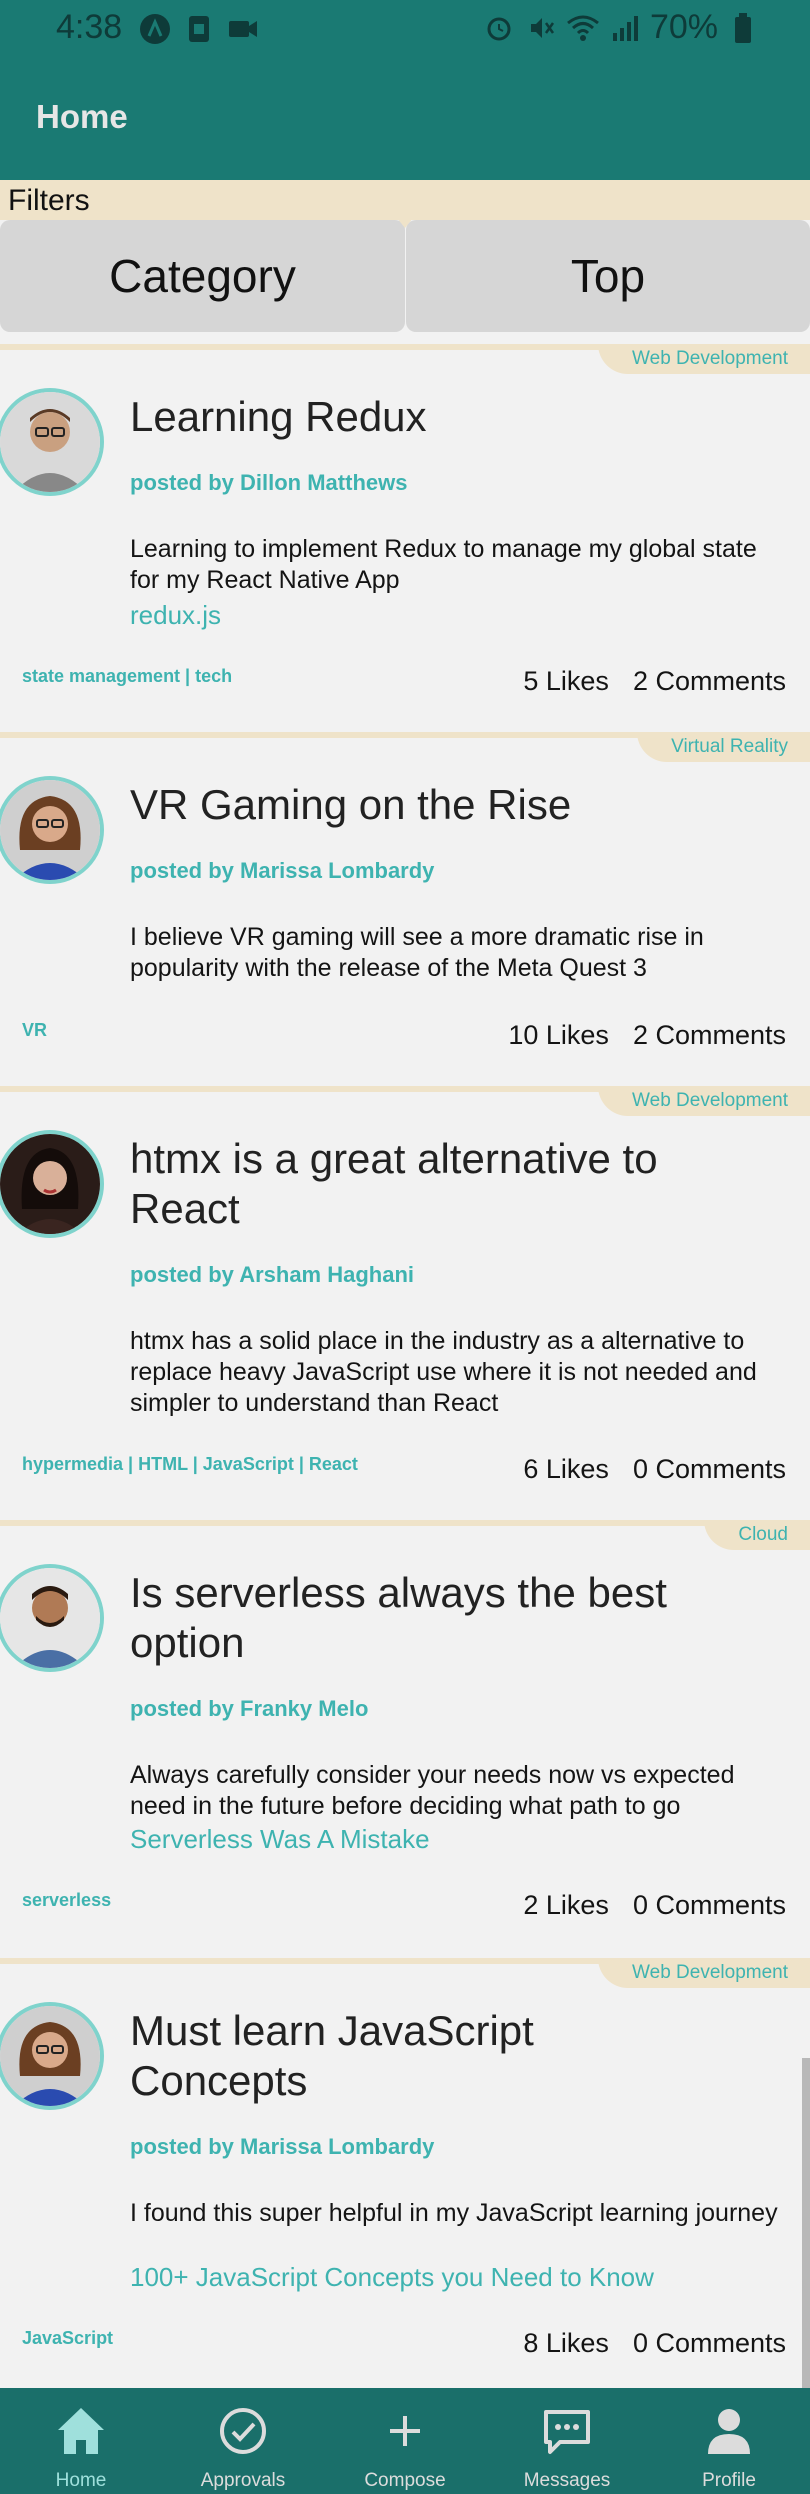 This screenshot has width=810, height=2494. Describe the element at coordinates (243, 2431) in the screenshot. I see `check-circle-icon` at that location.